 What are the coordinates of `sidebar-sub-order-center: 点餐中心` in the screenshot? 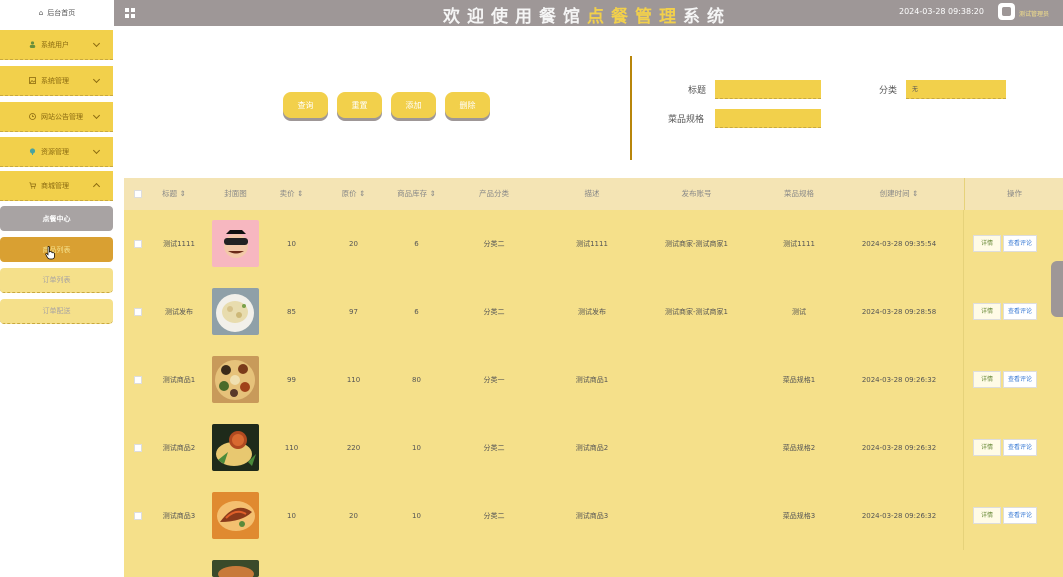 It's located at (56, 218).